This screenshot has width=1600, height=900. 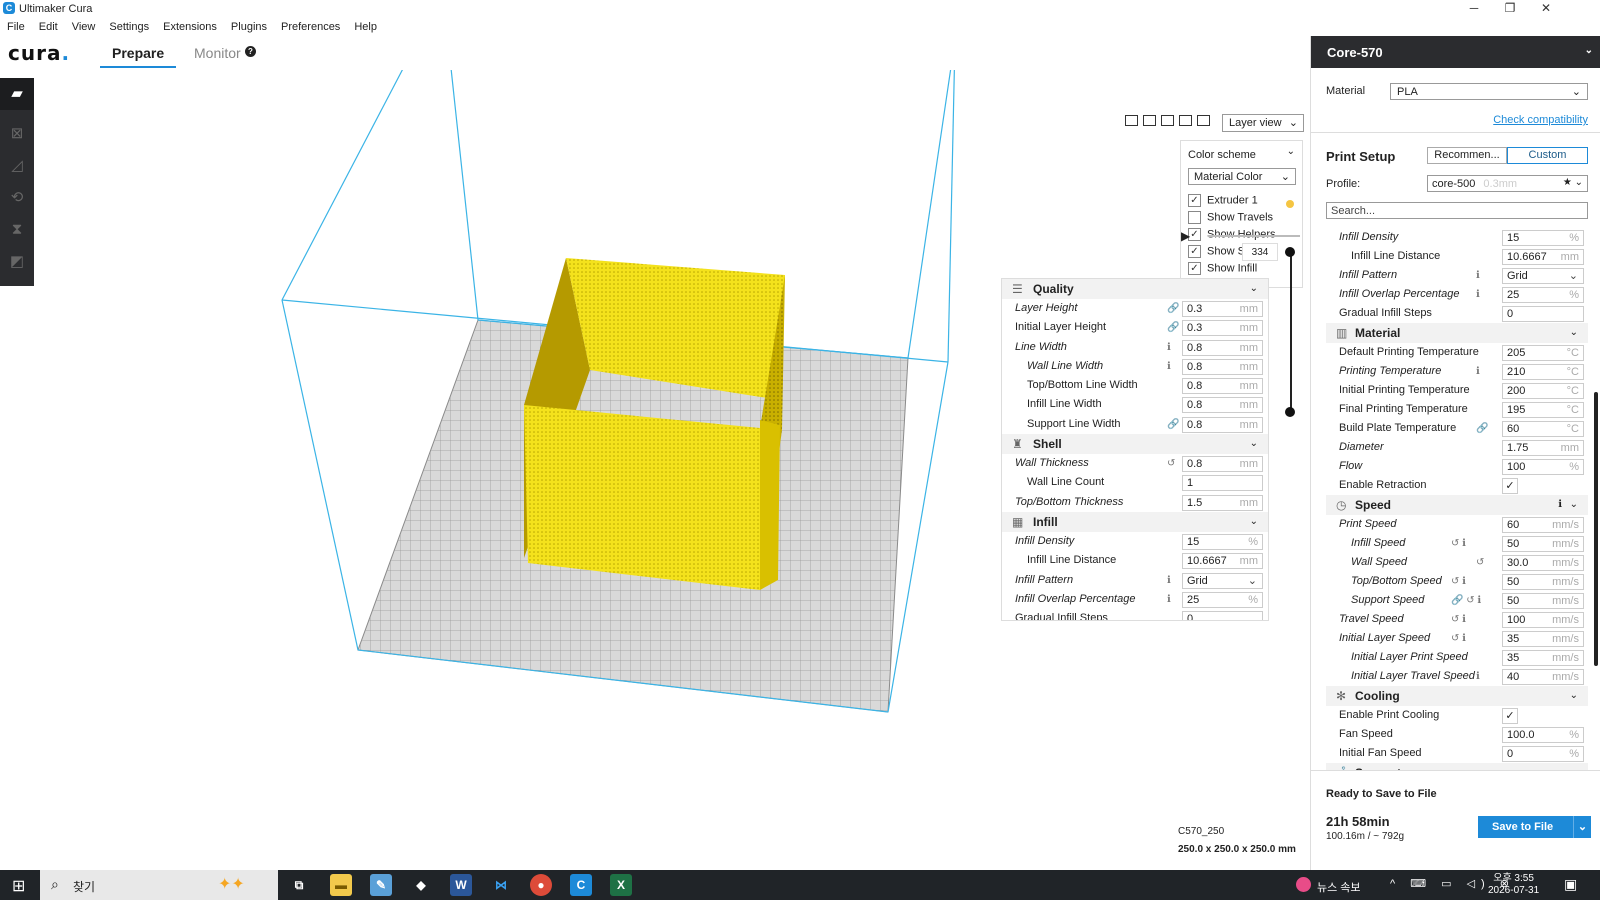 What do you see at coordinates (1291, 332) in the screenshot?
I see `layer-slider` at bounding box center [1291, 332].